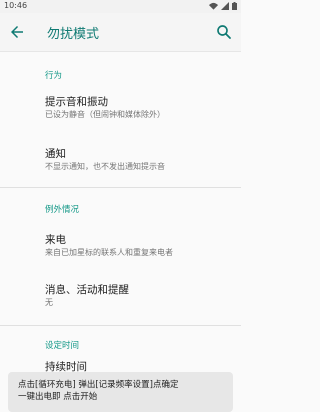  What do you see at coordinates (16, 5) in the screenshot?
I see `status-time: 10:46` at bounding box center [16, 5].